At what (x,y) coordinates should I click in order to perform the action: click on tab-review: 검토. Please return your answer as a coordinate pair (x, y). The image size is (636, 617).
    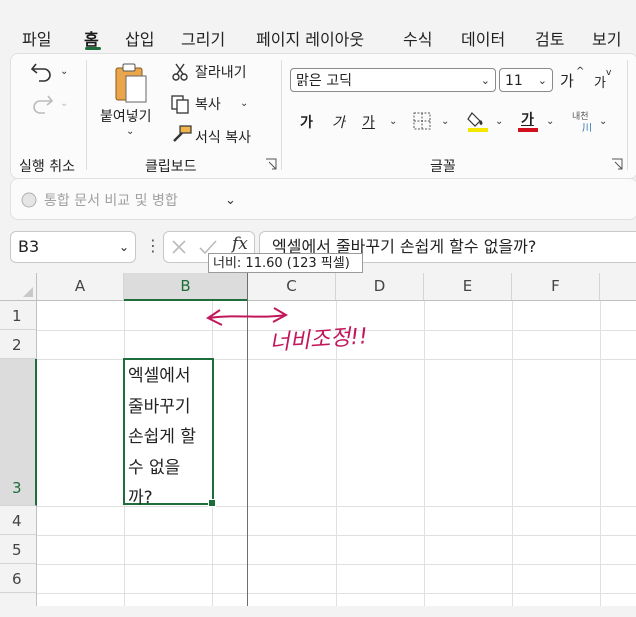
    Looking at the image, I should click on (549, 38).